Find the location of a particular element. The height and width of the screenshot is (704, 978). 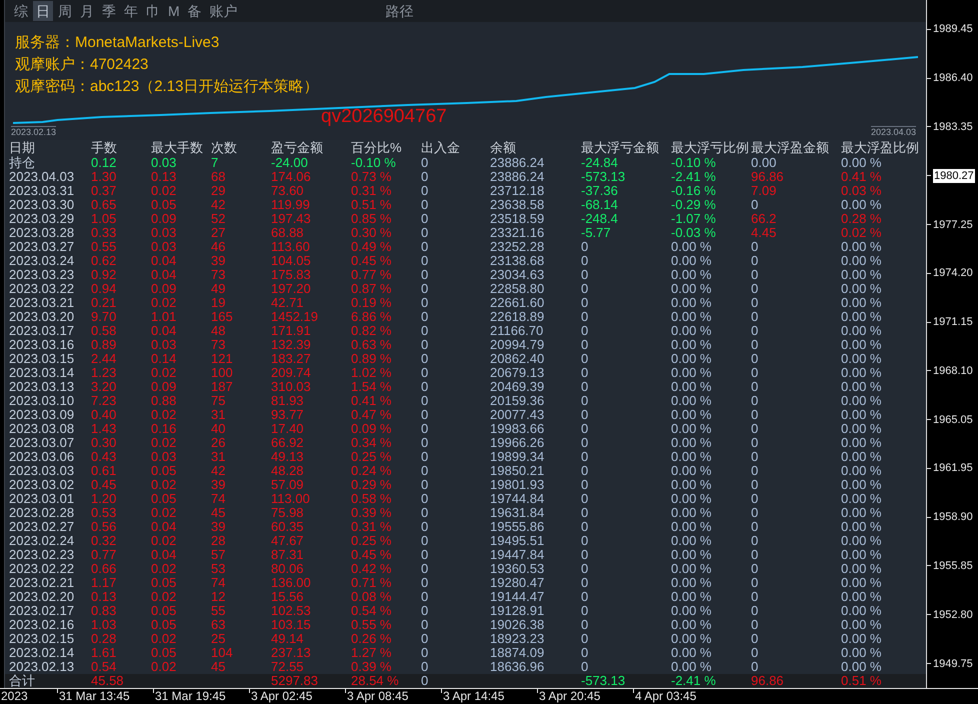

period-tab: 月 is located at coordinates (87, 11).